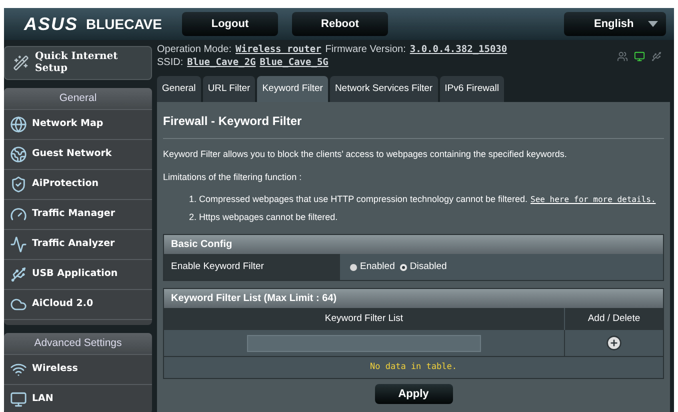 Image resolution: width=678 pixels, height=412 pixels. What do you see at coordinates (413, 394) in the screenshot?
I see `apply-button: Apply` at bounding box center [413, 394].